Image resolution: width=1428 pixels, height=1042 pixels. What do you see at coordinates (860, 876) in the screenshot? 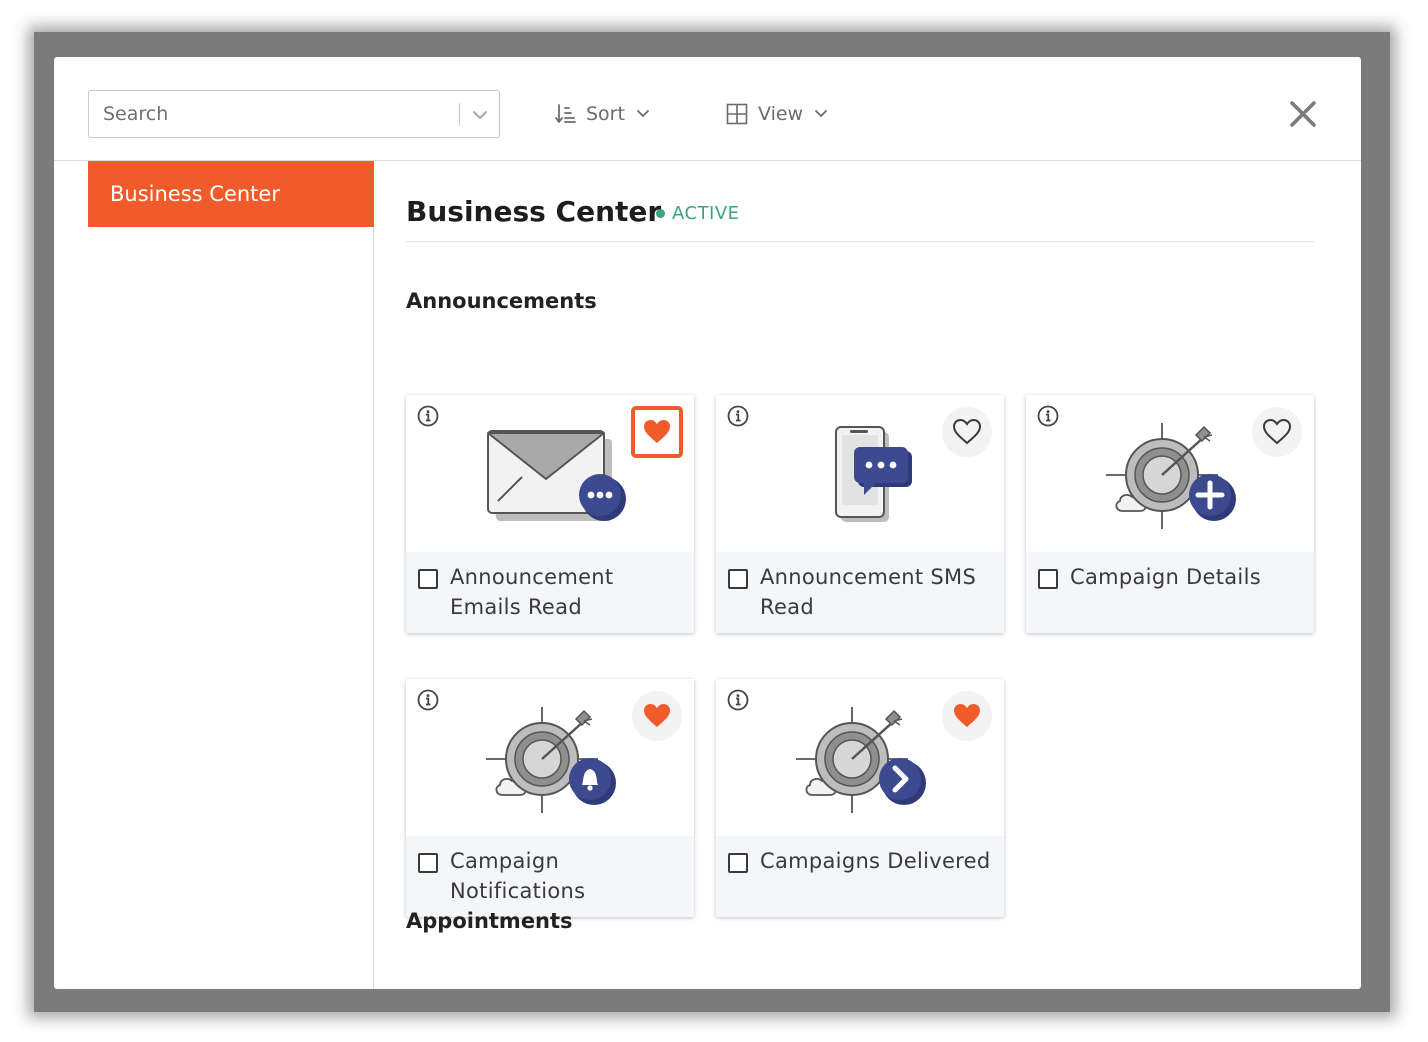
I see `card-footer: Campaigns Delivered` at bounding box center [860, 876].